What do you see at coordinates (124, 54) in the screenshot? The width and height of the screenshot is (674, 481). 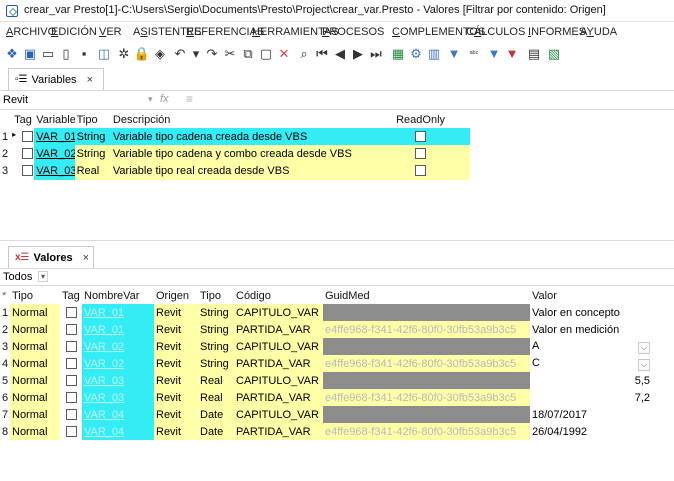 I see `settings-icon: ✲` at bounding box center [124, 54].